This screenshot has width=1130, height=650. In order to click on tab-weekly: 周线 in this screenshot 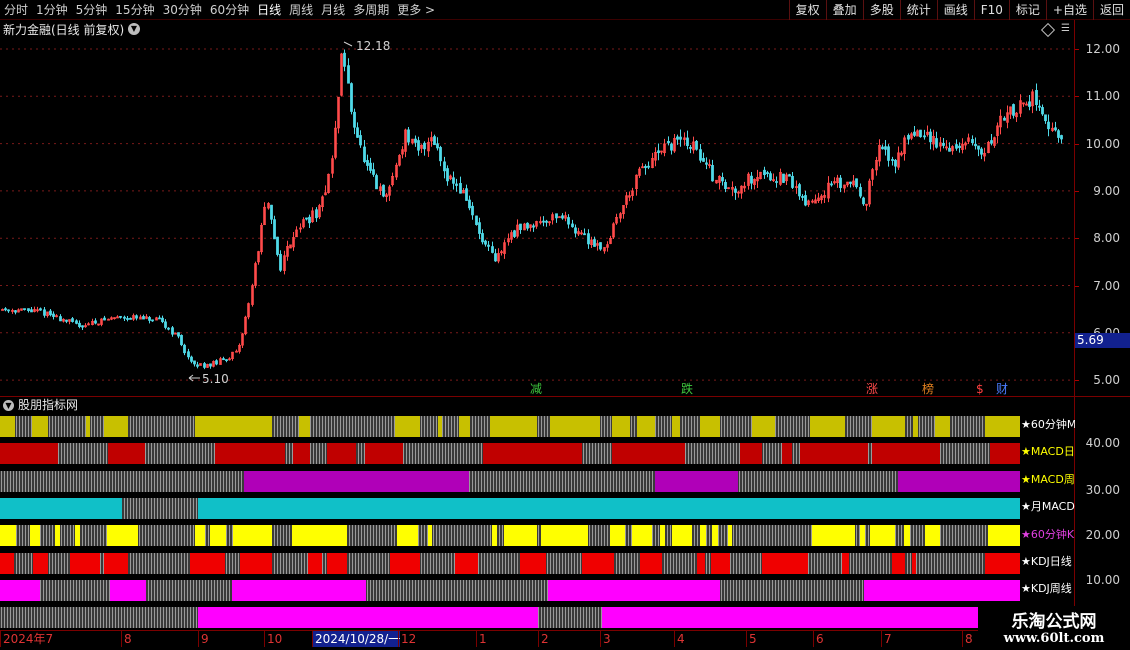, I will do `click(301, 10)`.